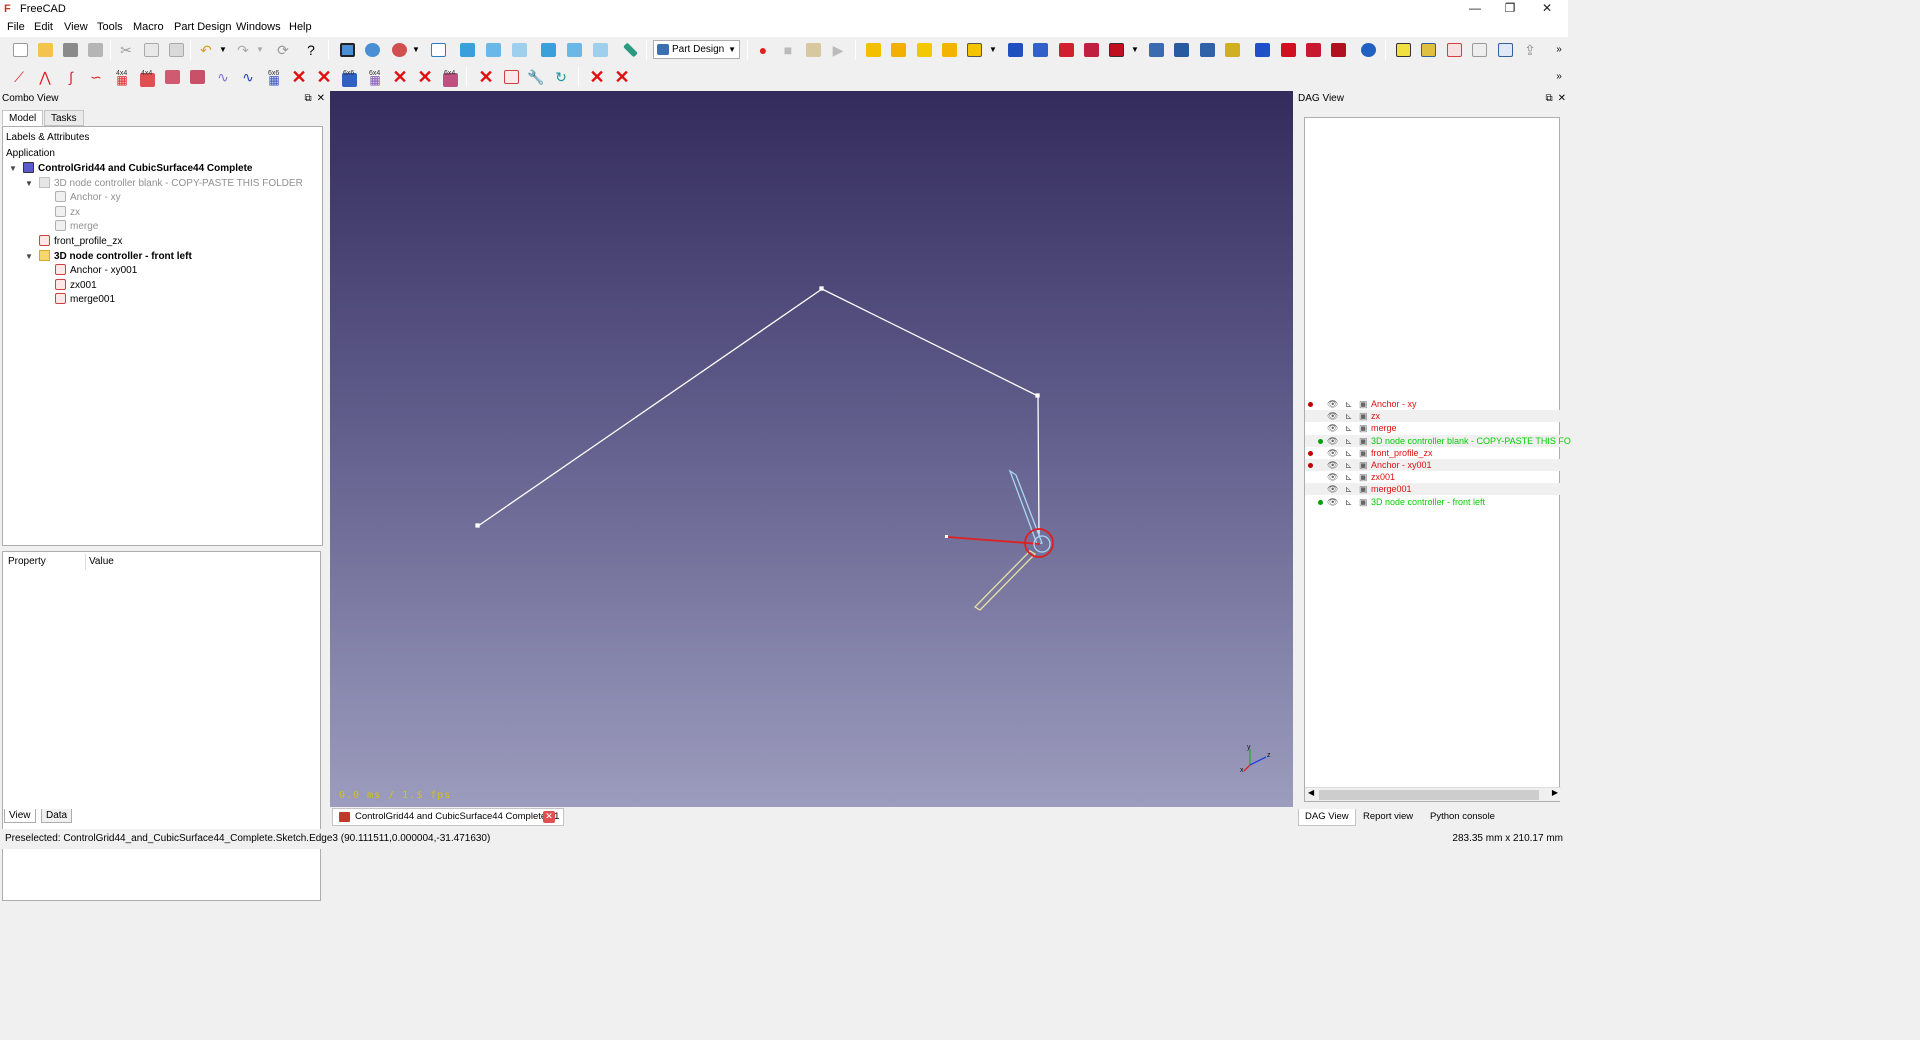 This screenshot has height=1040, width=1920. What do you see at coordinates (813, 50) in the screenshot?
I see `edit-macro-icon` at bounding box center [813, 50].